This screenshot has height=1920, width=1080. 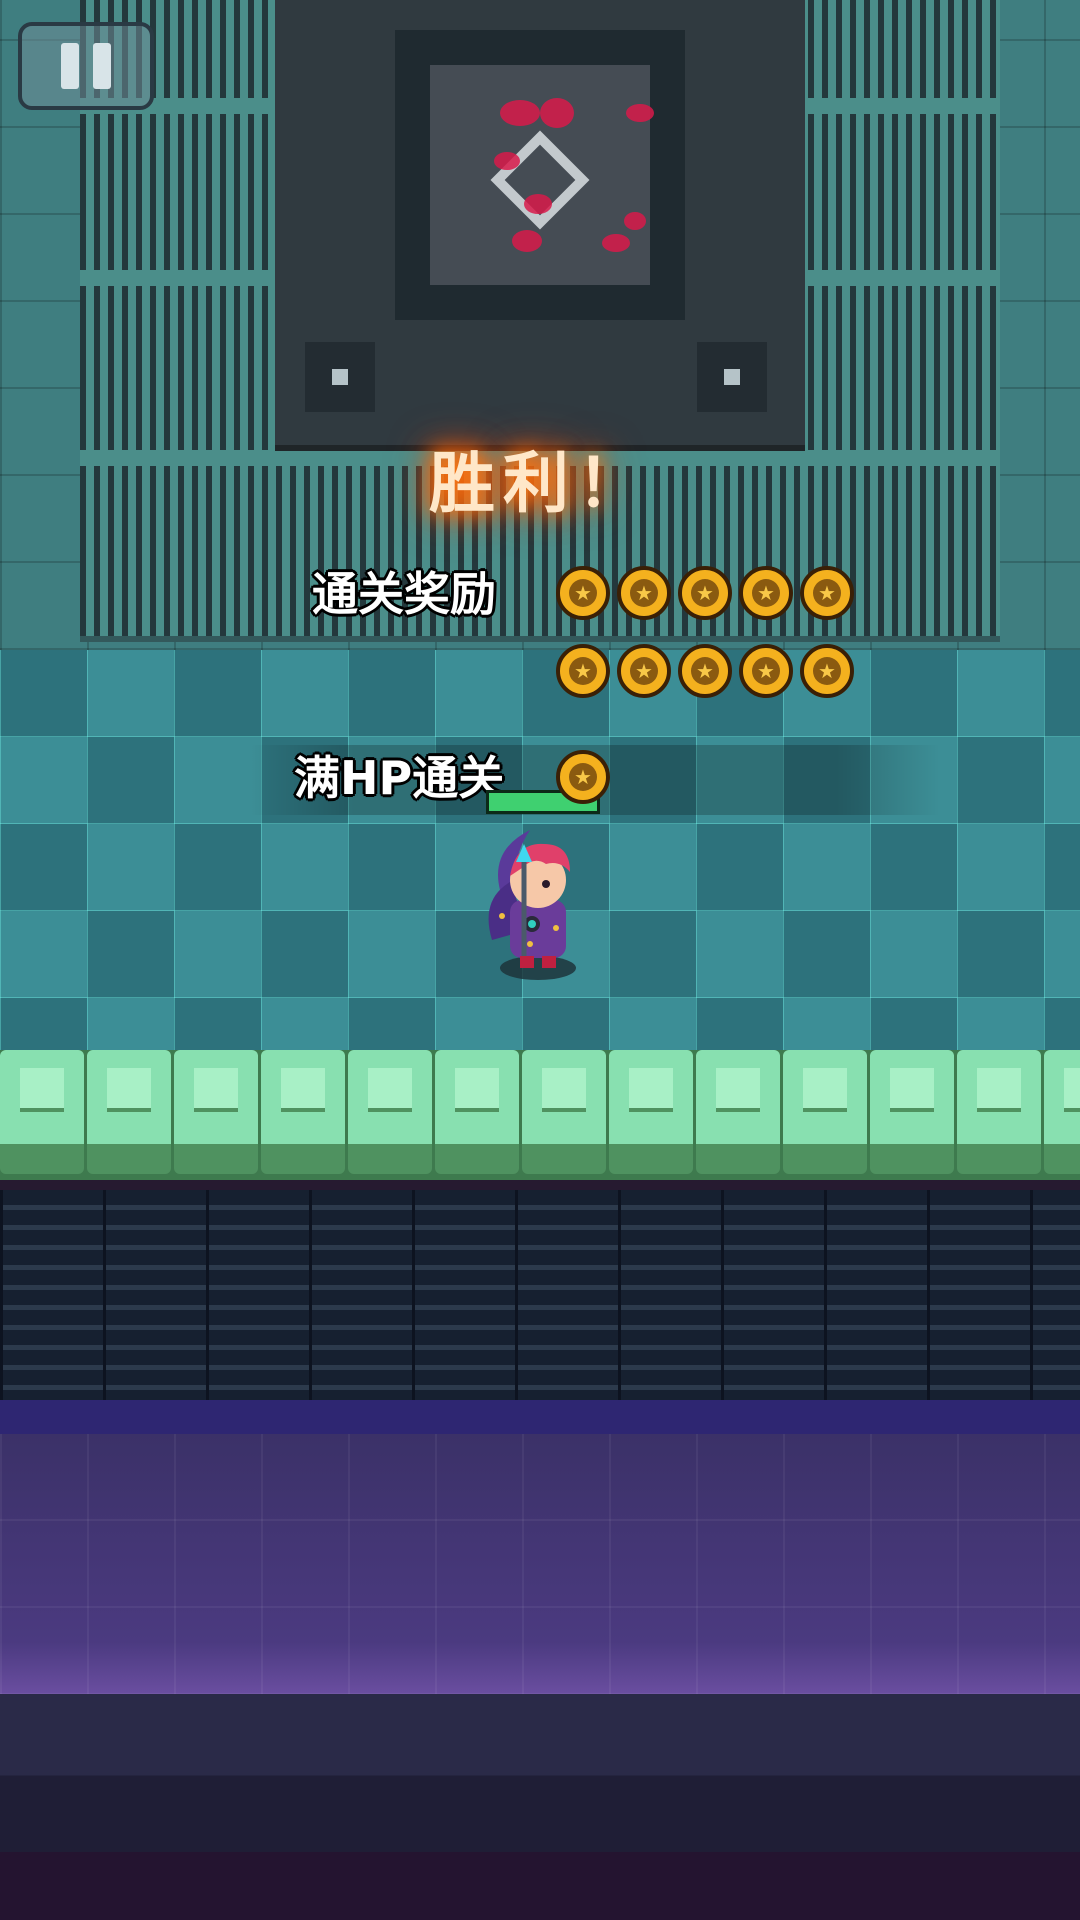 I want to click on wizard-hero, so click(x=532, y=905).